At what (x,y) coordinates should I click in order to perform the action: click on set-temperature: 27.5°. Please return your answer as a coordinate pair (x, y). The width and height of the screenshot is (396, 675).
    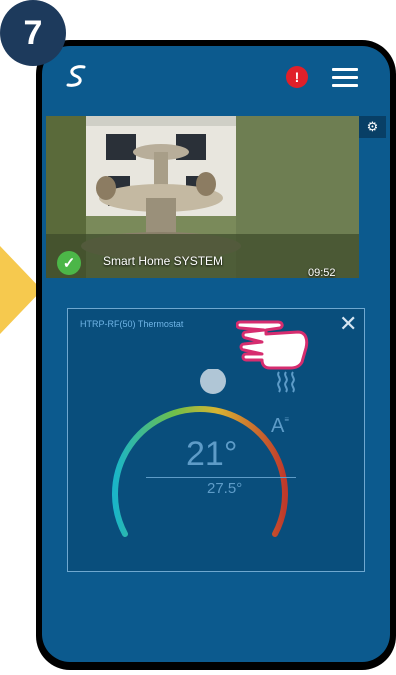
    Looking at the image, I should click on (225, 488).